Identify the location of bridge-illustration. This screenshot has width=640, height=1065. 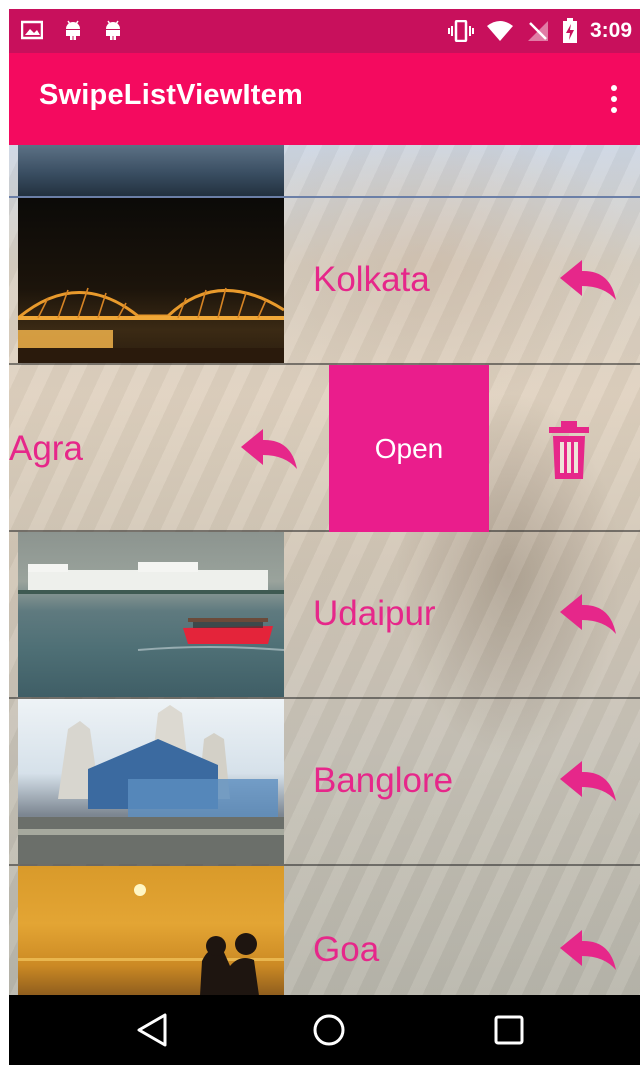
(151, 325).